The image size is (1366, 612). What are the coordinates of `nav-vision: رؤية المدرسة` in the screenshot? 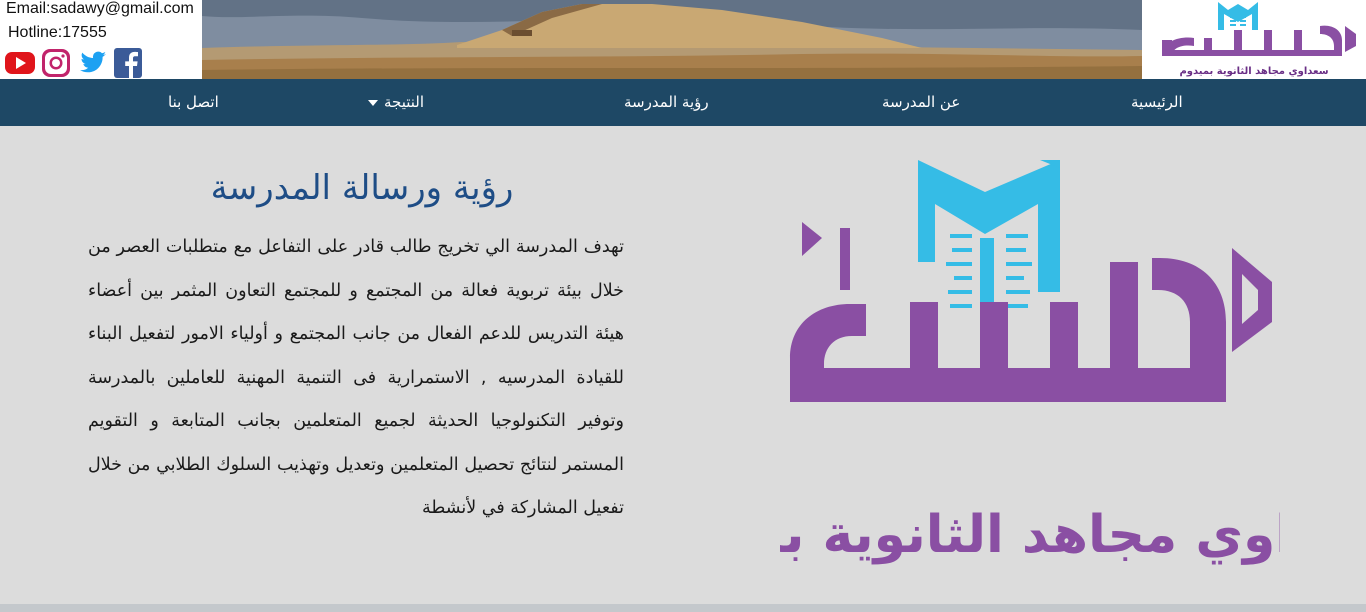 It's located at (666, 102).